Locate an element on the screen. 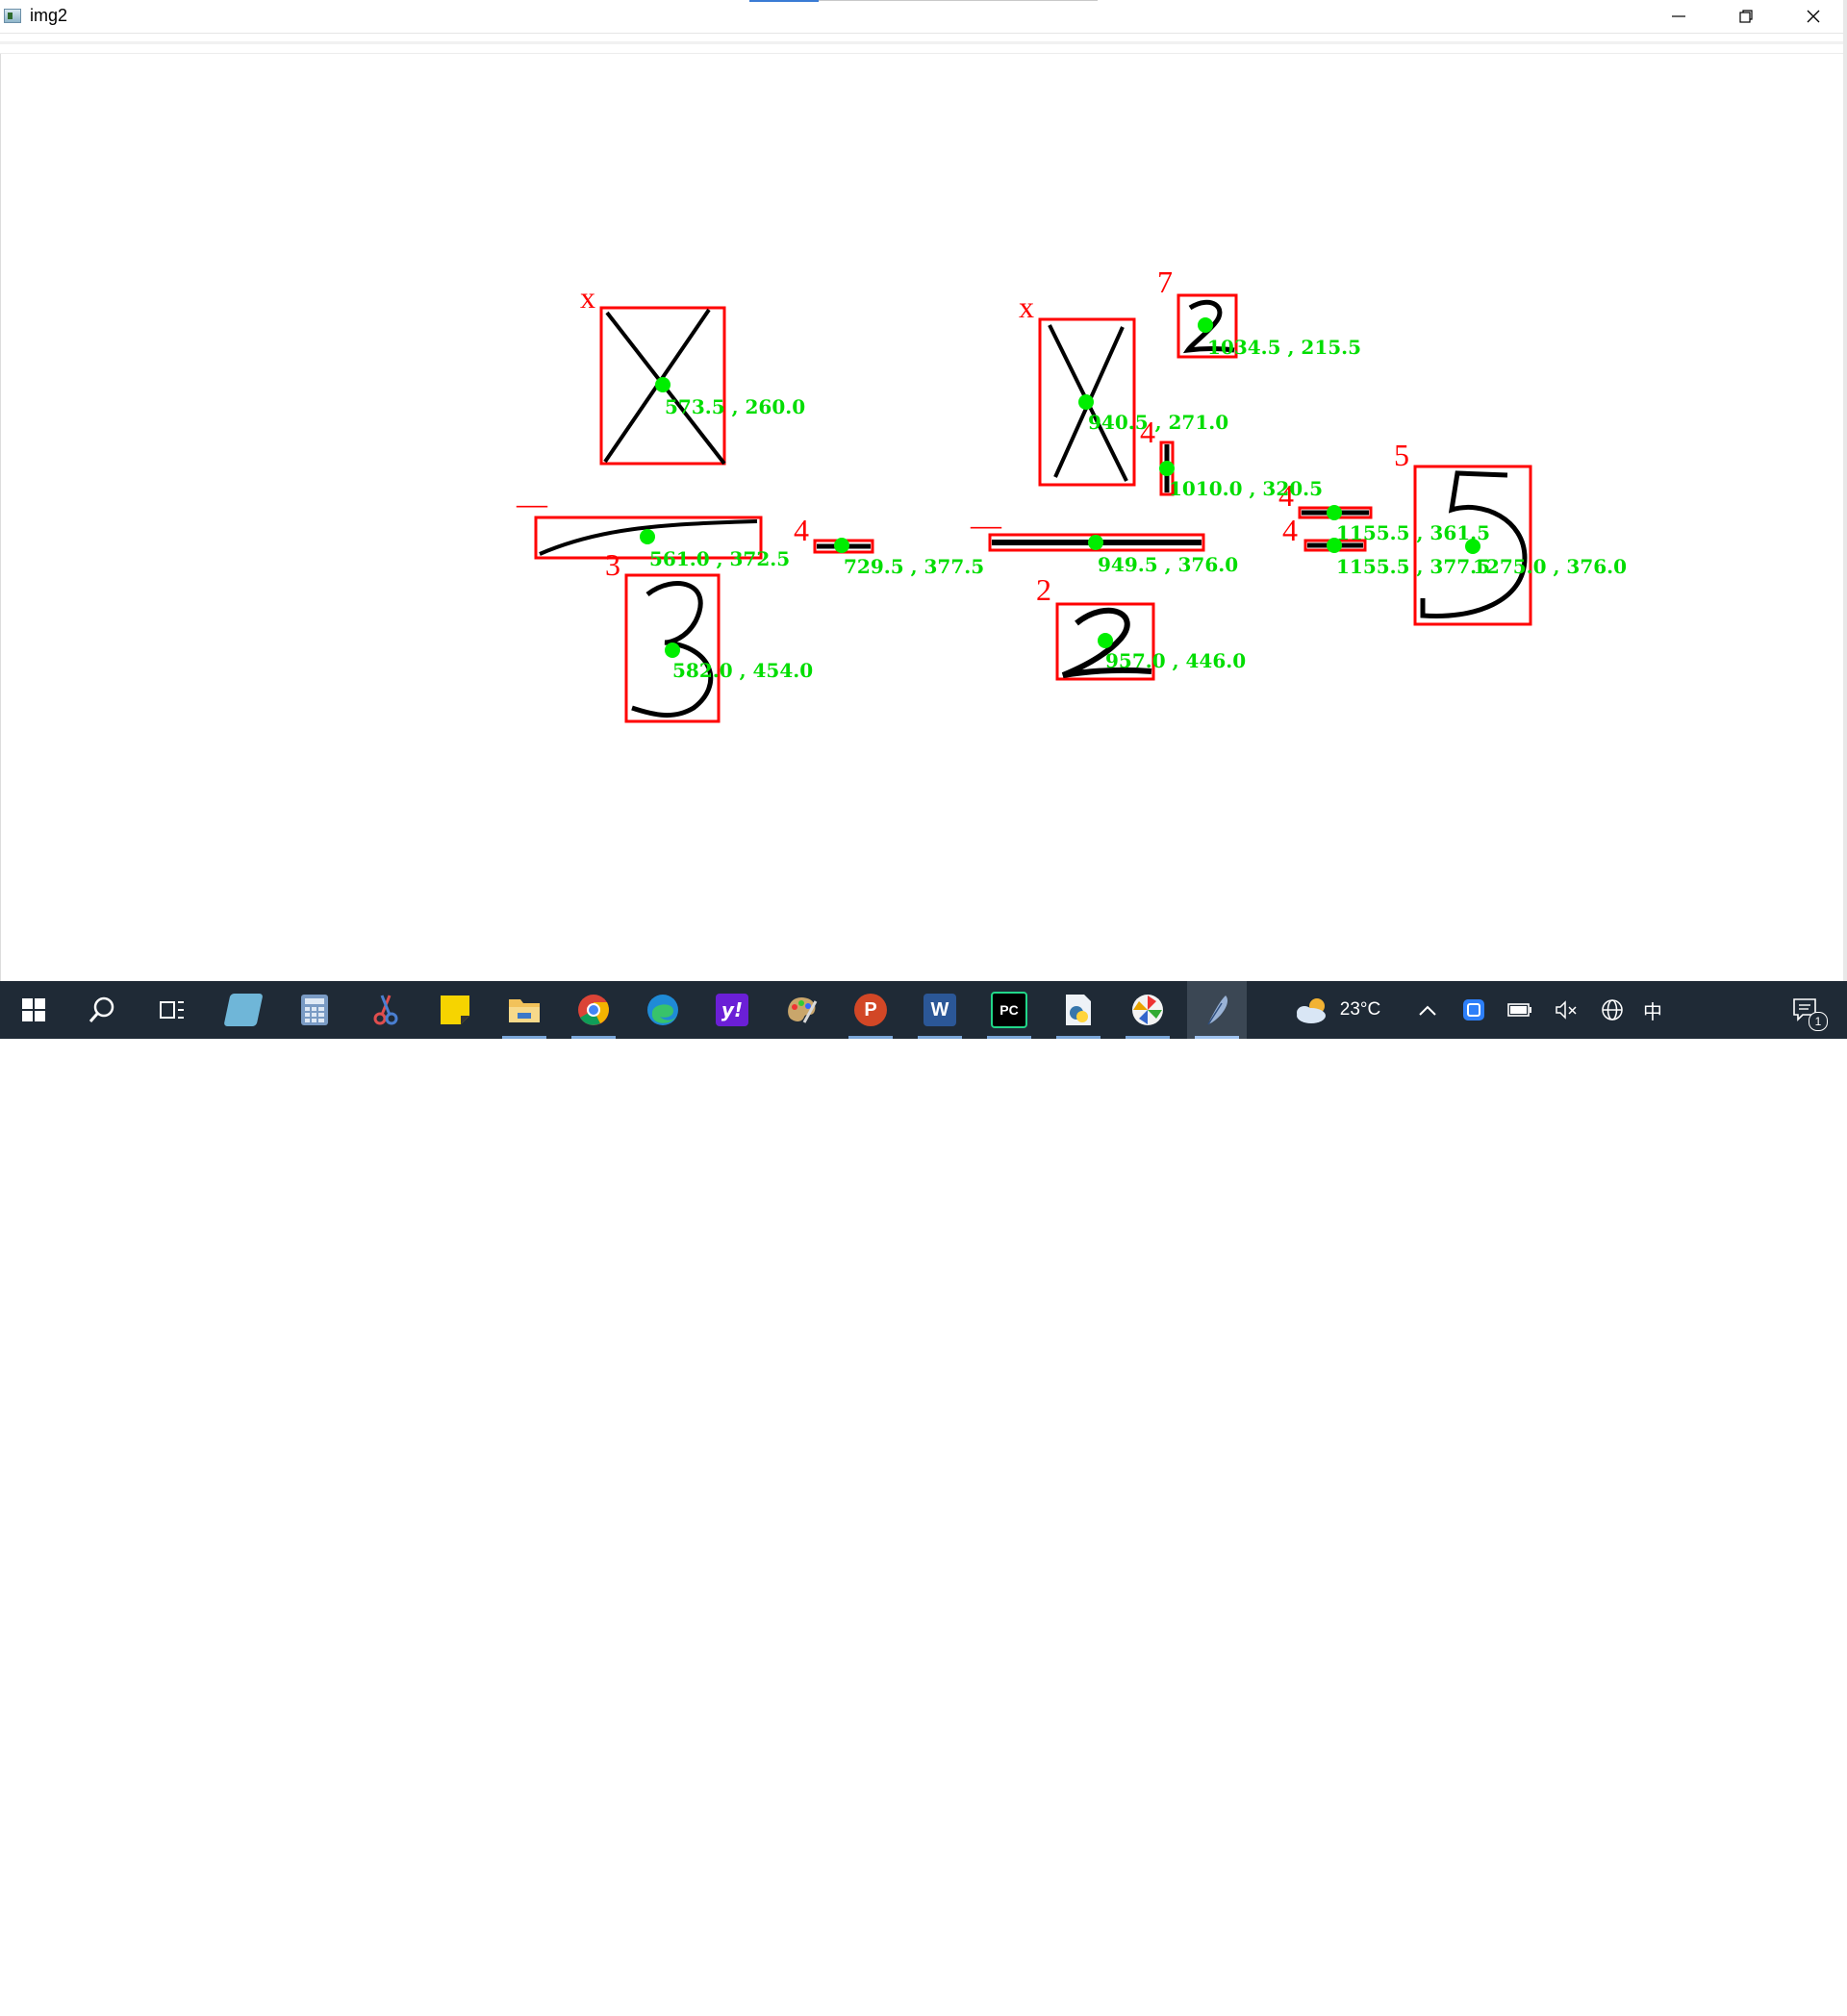  show-hidden-icons-button is located at coordinates (1428, 1010).